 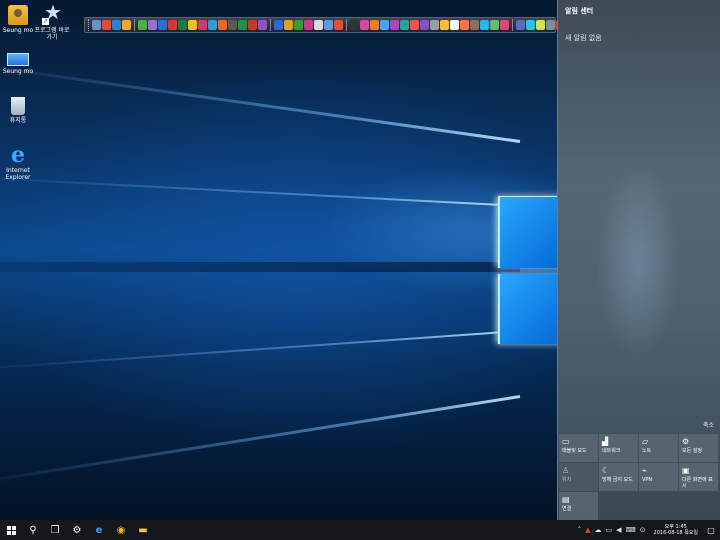 What do you see at coordinates (686, 441) in the screenshot?
I see `settings-gear-icon: ⚙` at bounding box center [686, 441].